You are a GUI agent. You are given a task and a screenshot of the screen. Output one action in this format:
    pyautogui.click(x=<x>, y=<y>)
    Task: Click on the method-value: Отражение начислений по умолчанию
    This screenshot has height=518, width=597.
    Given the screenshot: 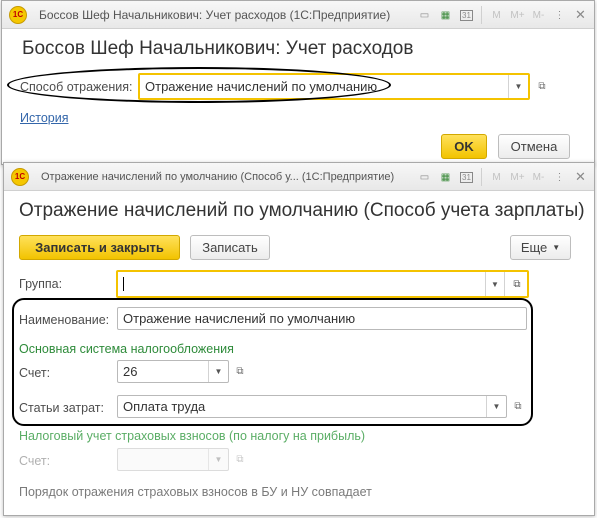 What is the action you would take?
    pyautogui.click(x=261, y=86)
    